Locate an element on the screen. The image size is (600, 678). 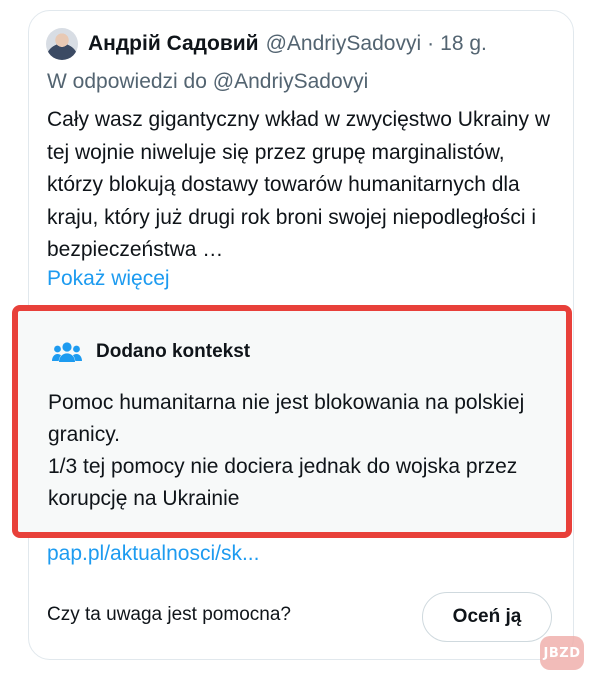
community-note-header: Dodano kontekst is located at coordinates (151, 352).